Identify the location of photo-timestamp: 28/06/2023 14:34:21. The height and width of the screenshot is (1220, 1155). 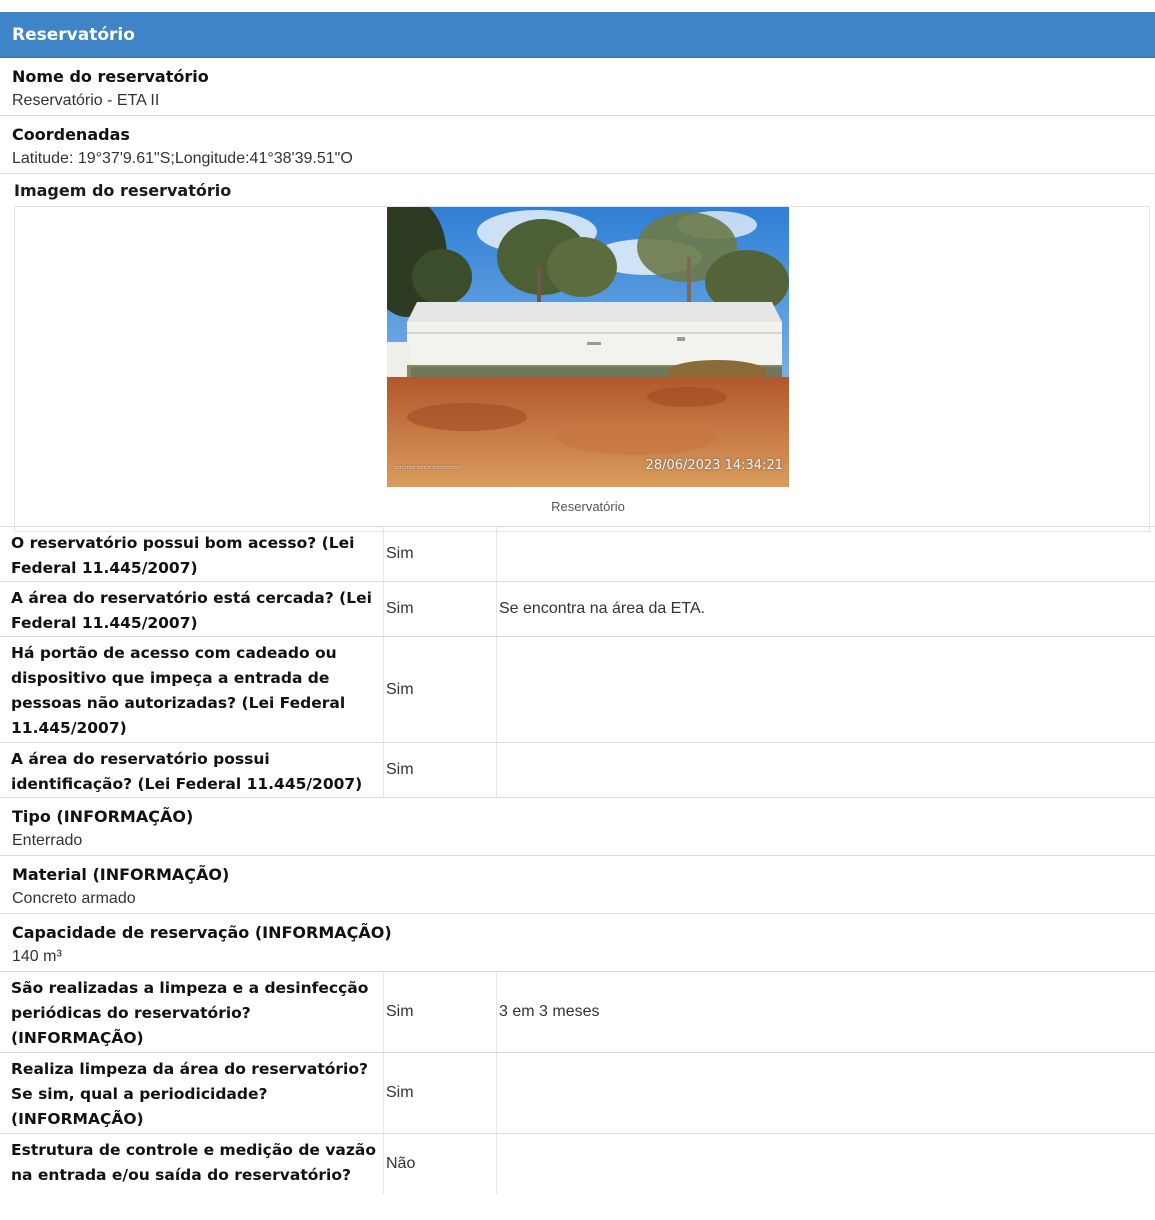
(714, 465).